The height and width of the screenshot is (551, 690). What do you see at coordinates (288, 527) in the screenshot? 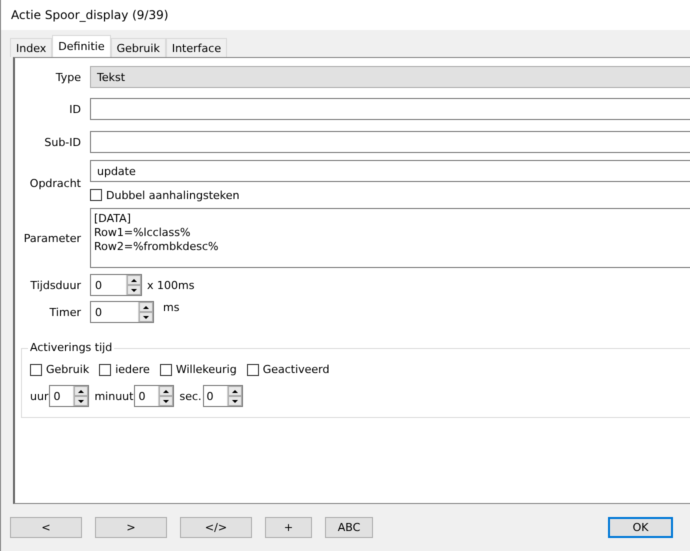
I see `button: +` at bounding box center [288, 527].